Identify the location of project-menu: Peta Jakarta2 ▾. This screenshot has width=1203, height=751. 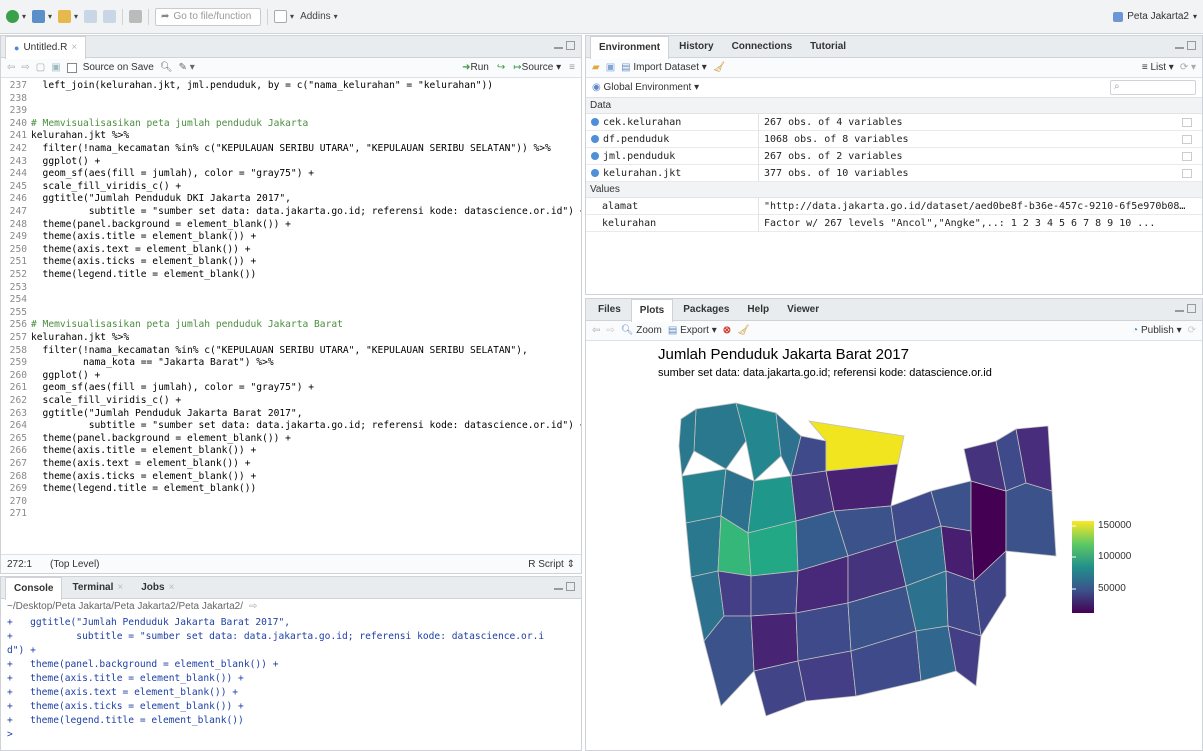
(1155, 16).